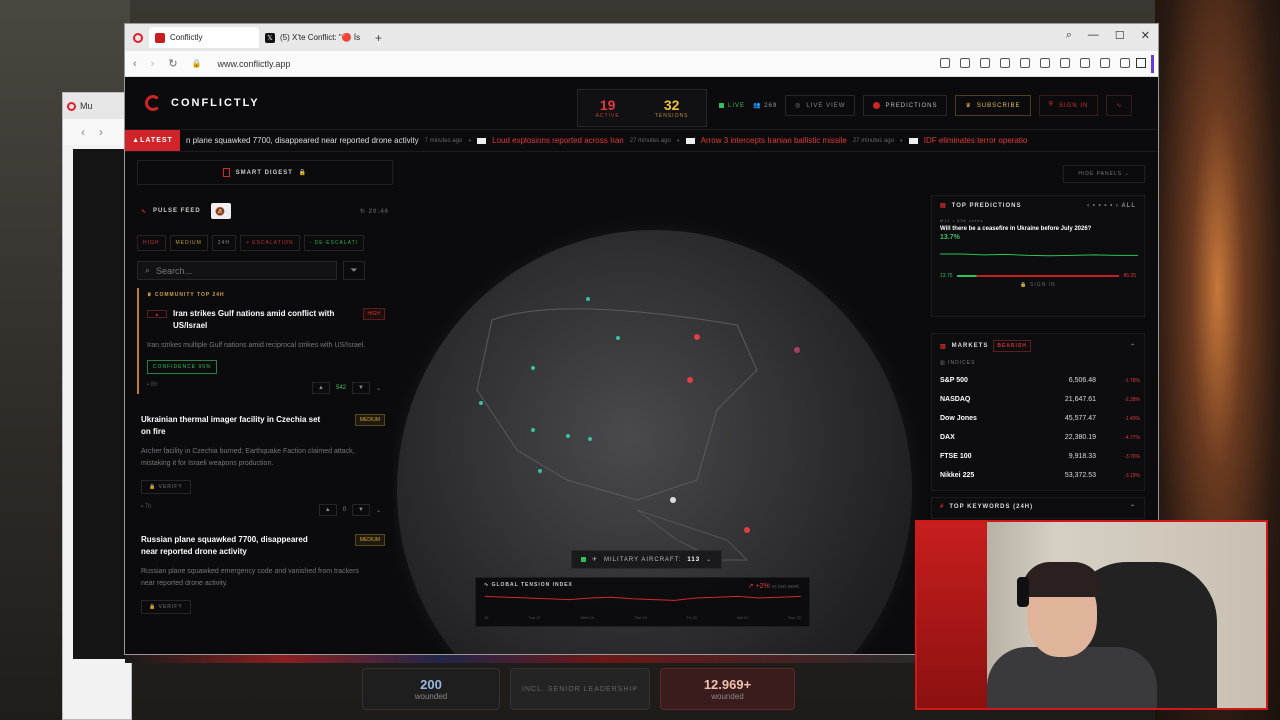  What do you see at coordinates (986, 205) in the screenshot?
I see `predictions-title: TOP PREDICTIONS` at bounding box center [986, 205].